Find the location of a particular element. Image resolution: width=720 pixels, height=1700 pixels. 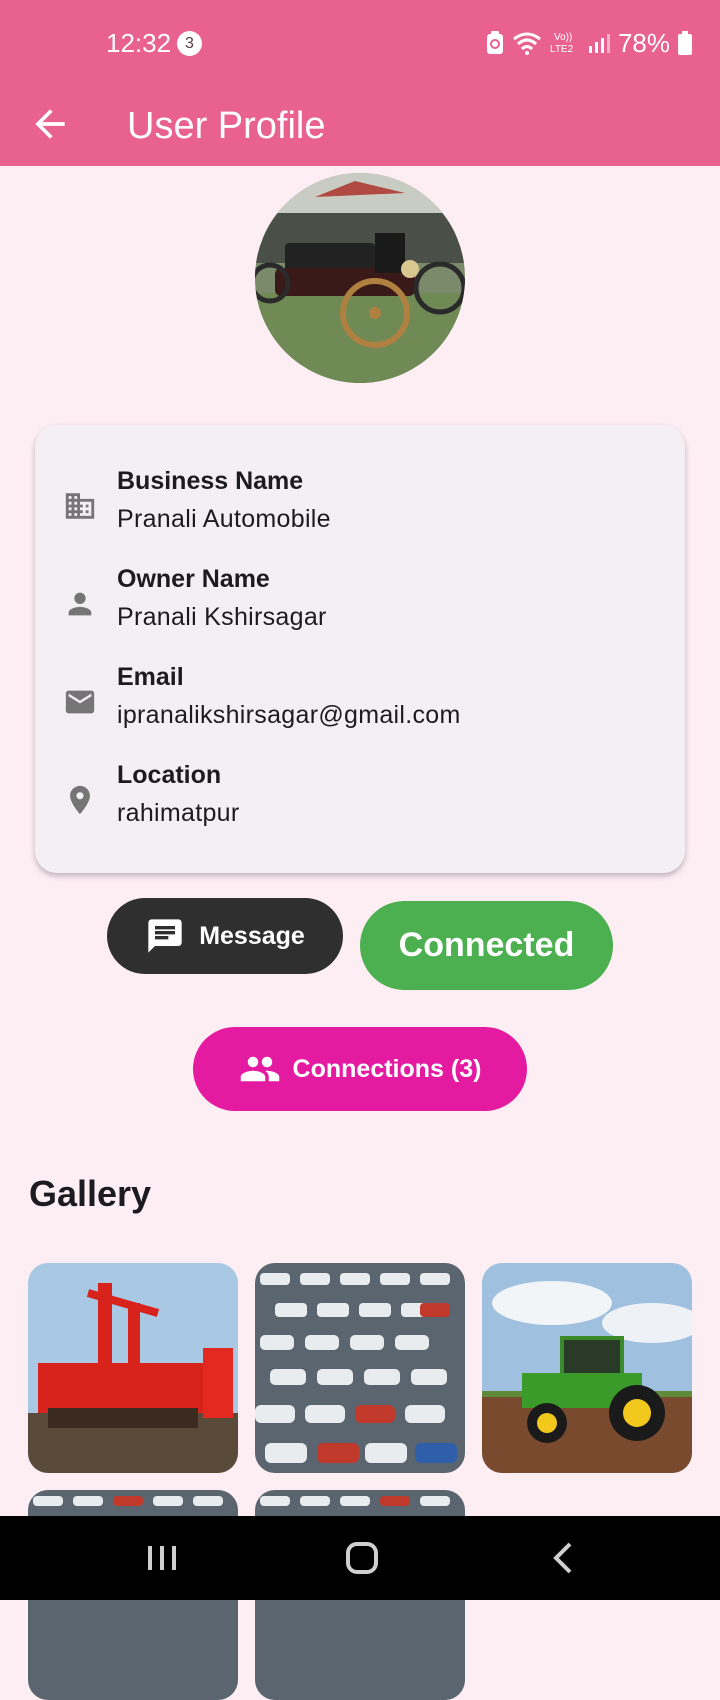

message-button: Message is located at coordinates (225, 936).